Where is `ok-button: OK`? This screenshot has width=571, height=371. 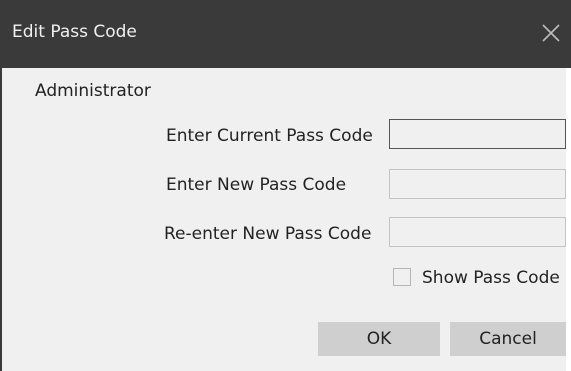
ok-button: OK is located at coordinates (379, 339).